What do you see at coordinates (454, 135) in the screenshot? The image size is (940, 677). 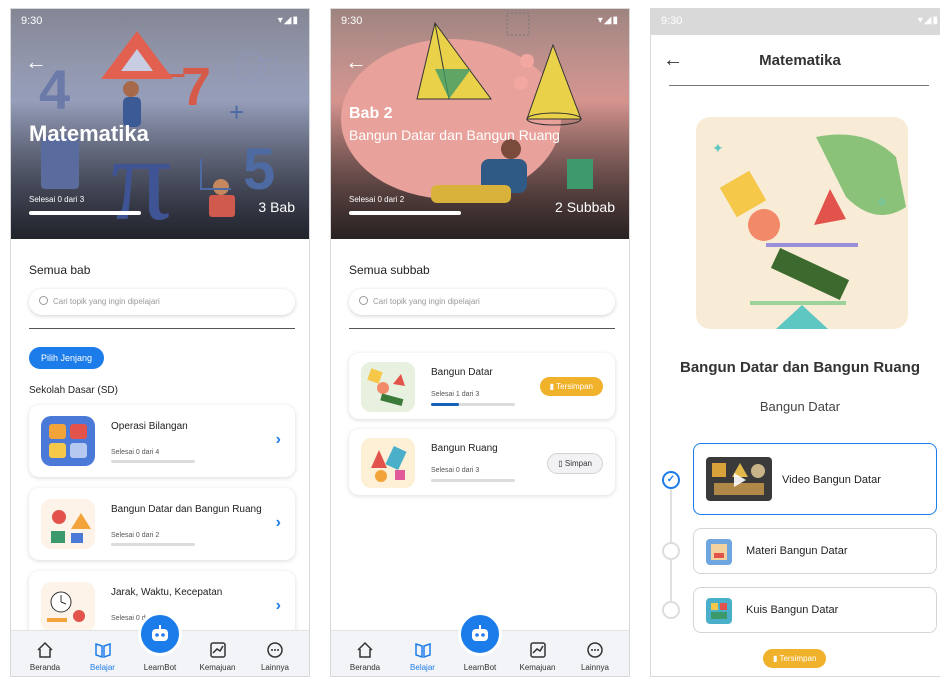 I see `hero-chapter-title: Bangun Datar dan Bangun Ruang` at bounding box center [454, 135].